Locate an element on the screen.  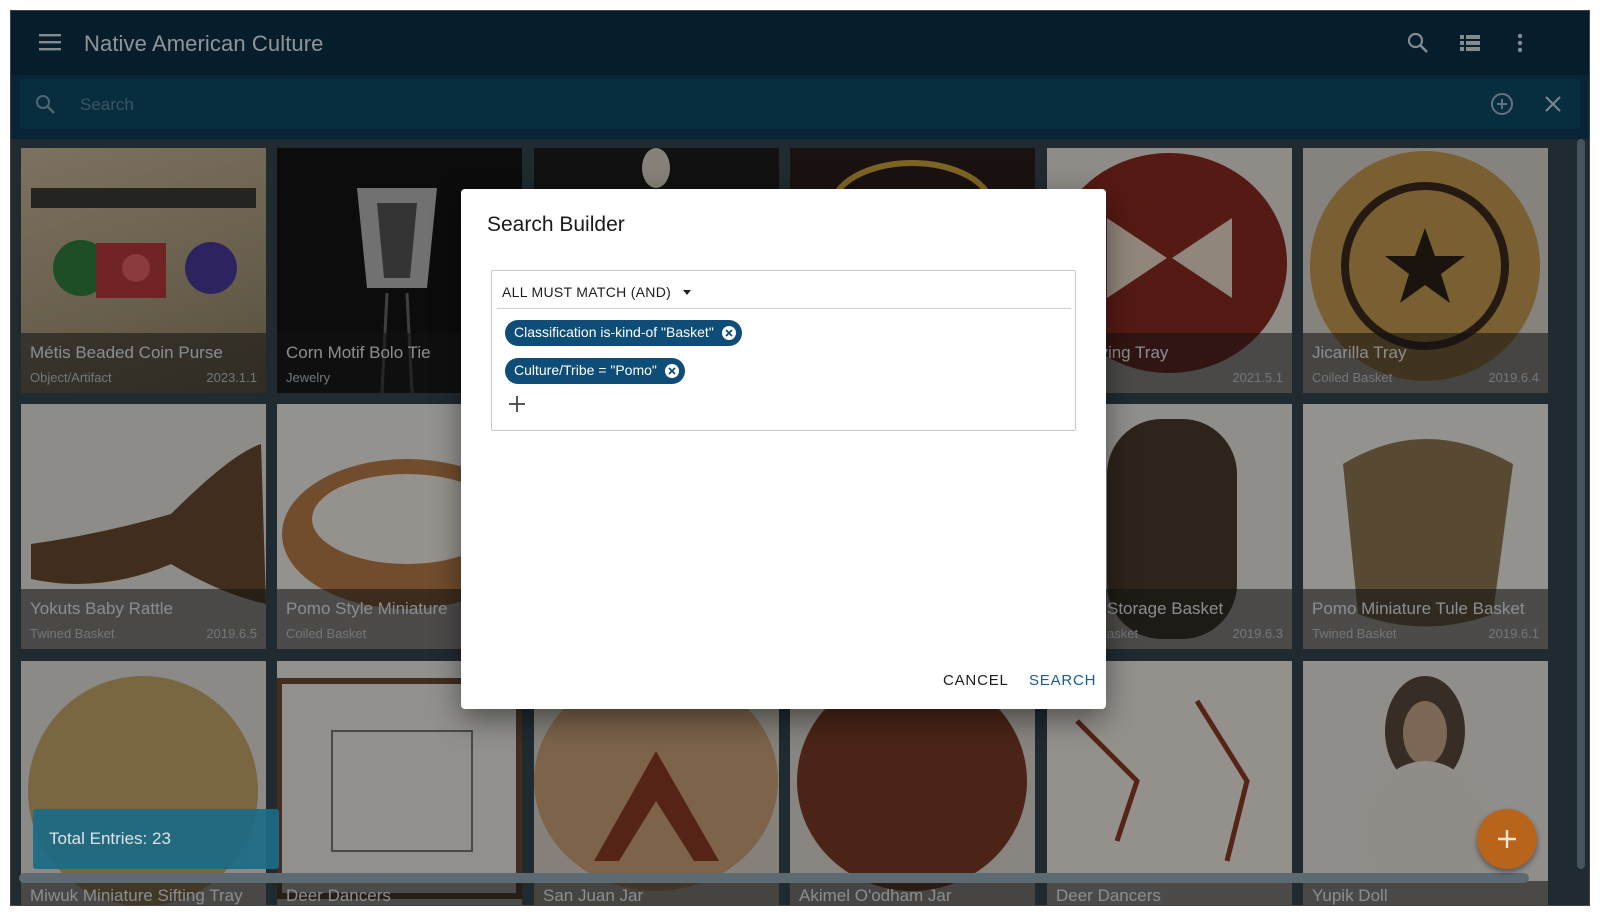
search-button: SEARCH is located at coordinates (1062, 680).